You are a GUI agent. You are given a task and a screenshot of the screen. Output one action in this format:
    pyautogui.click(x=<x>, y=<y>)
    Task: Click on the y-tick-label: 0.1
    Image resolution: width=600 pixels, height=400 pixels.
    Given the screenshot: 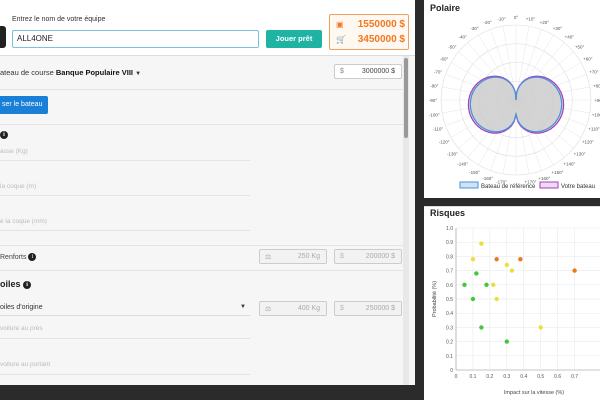 What is the action you would take?
    pyautogui.click(x=449, y=357)
    